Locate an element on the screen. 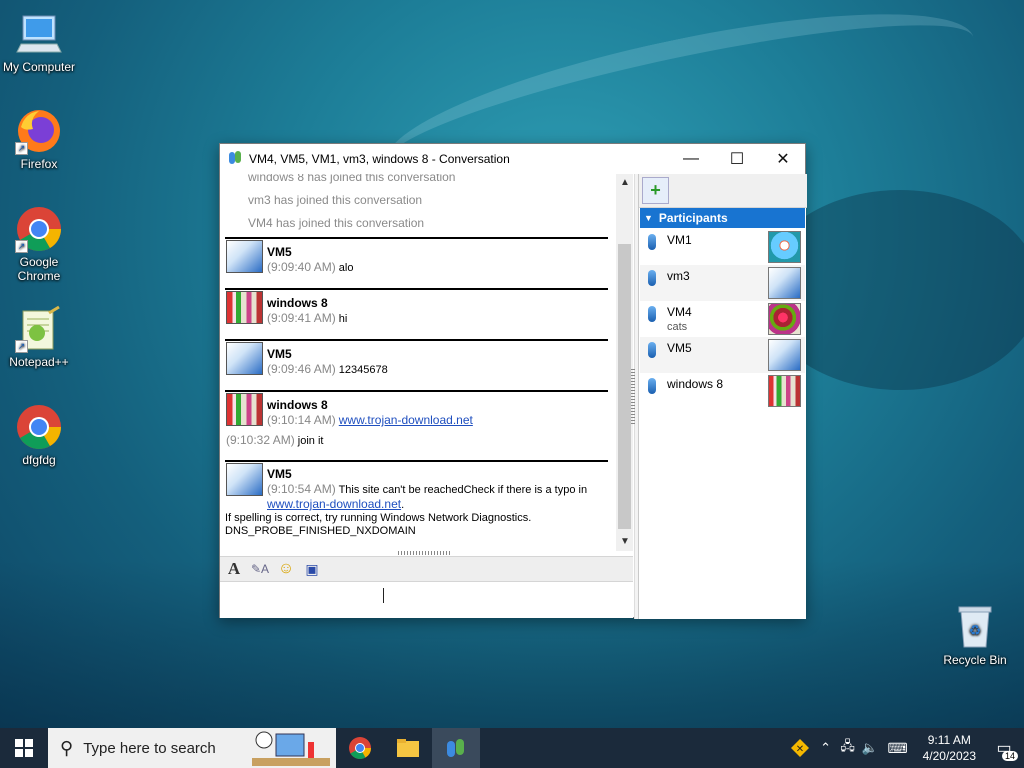 This screenshot has height=768, width=1024. desktop-icon-firefox: ↗ Firefox is located at coordinates (39, 139).